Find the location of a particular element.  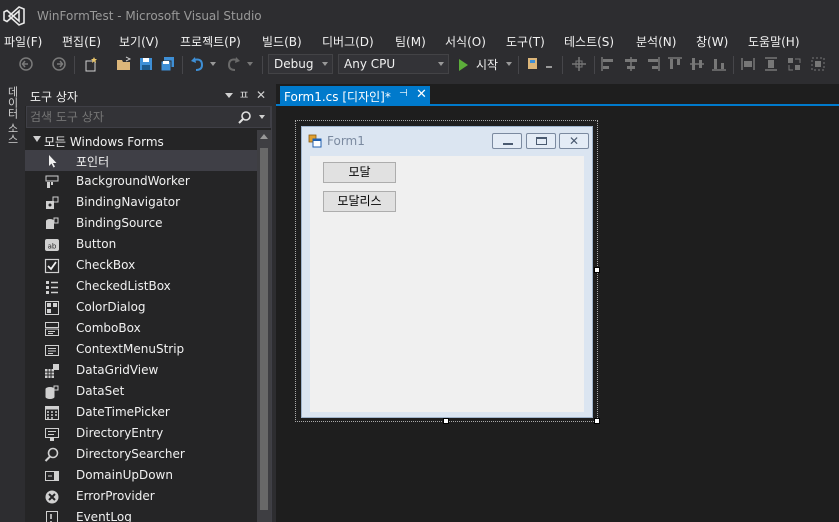

align-centers-icon is located at coordinates (631, 64).